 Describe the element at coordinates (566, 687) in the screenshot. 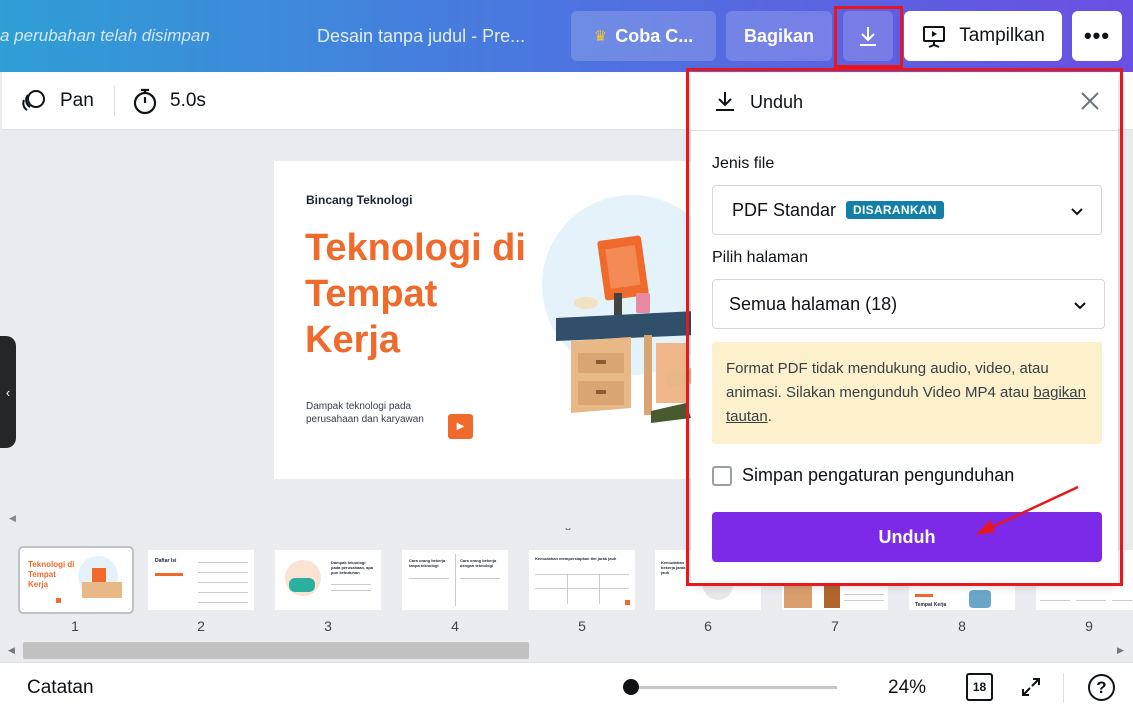

I see `footer-bar: Catatan 24% 18 ?` at that location.